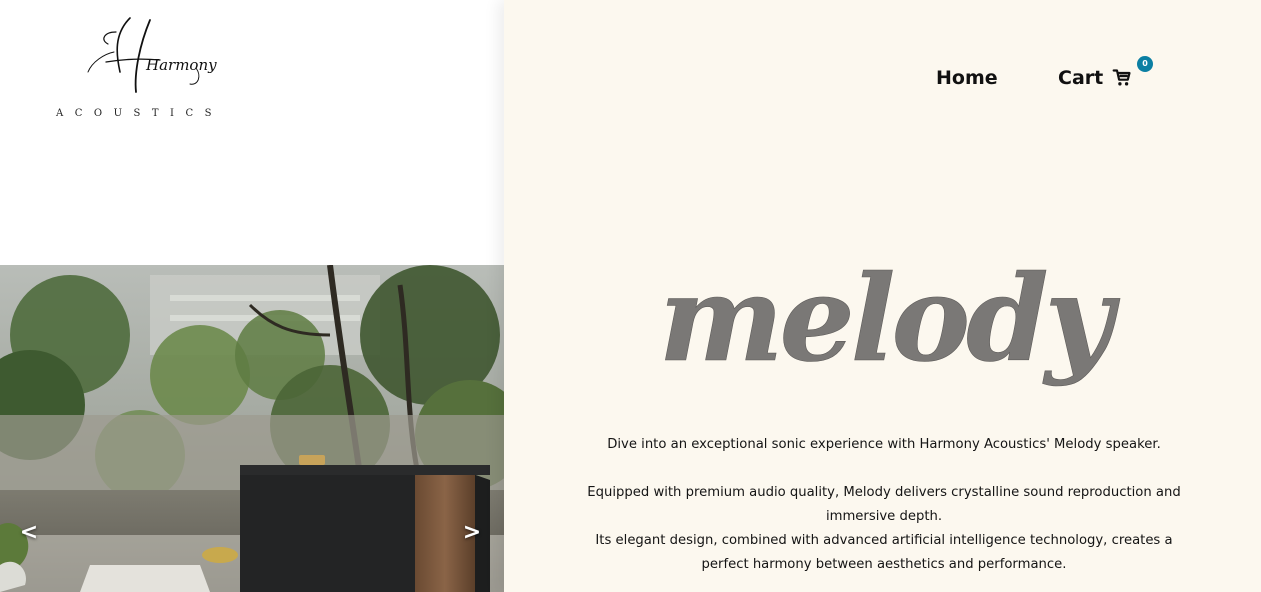 This screenshot has height=592, width=1261. What do you see at coordinates (181, 65) in the screenshot?
I see `logo-script-text: Harmony` at bounding box center [181, 65].